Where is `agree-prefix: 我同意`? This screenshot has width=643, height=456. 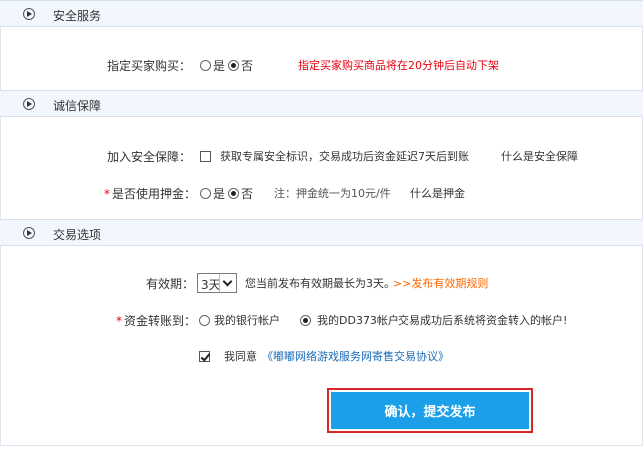 agree-prefix: 我同意 is located at coordinates (240, 356).